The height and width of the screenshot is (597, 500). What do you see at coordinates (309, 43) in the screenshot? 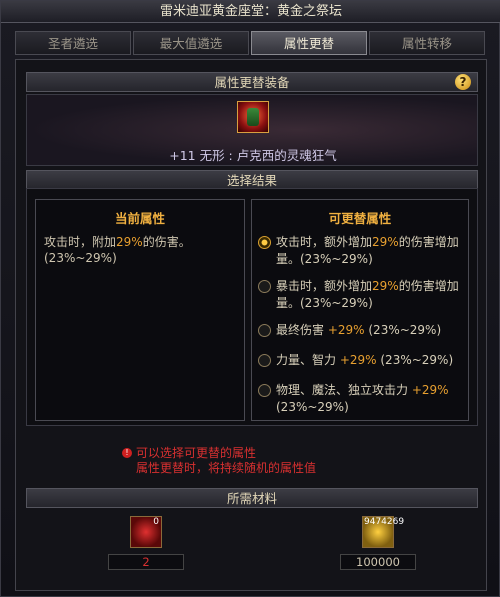
I see `tab-attribute-replace: 属性更替` at bounding box center [309, 43].